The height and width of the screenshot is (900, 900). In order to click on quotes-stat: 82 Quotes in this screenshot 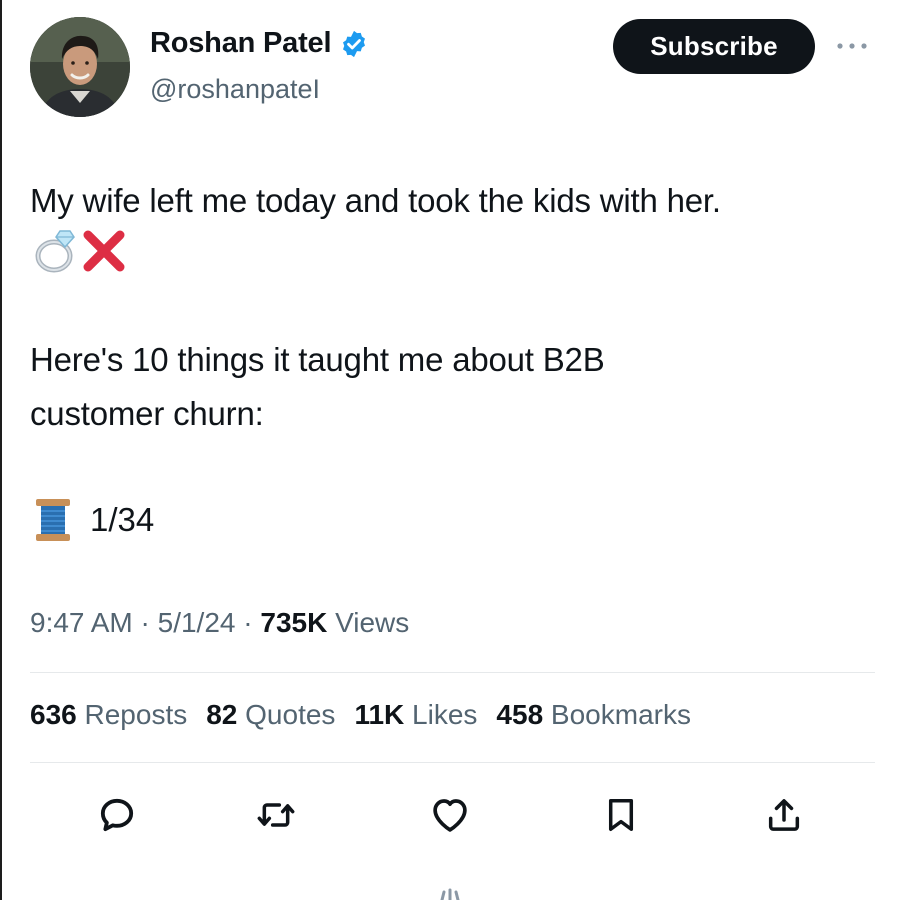, I will do `click(270, 715)`.